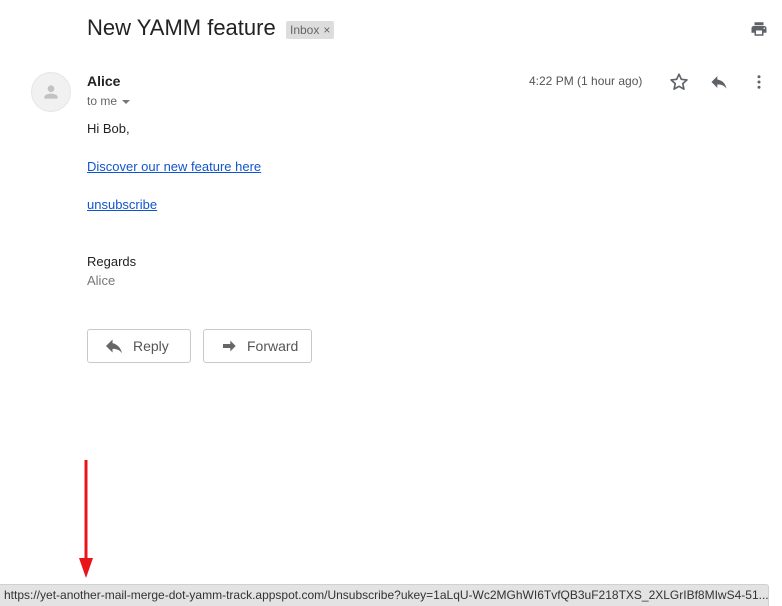  What do you see at coordinates (151, 346) in the screenshot?
I see `reply-button-label: Reply` at bounding box center [151, 346].